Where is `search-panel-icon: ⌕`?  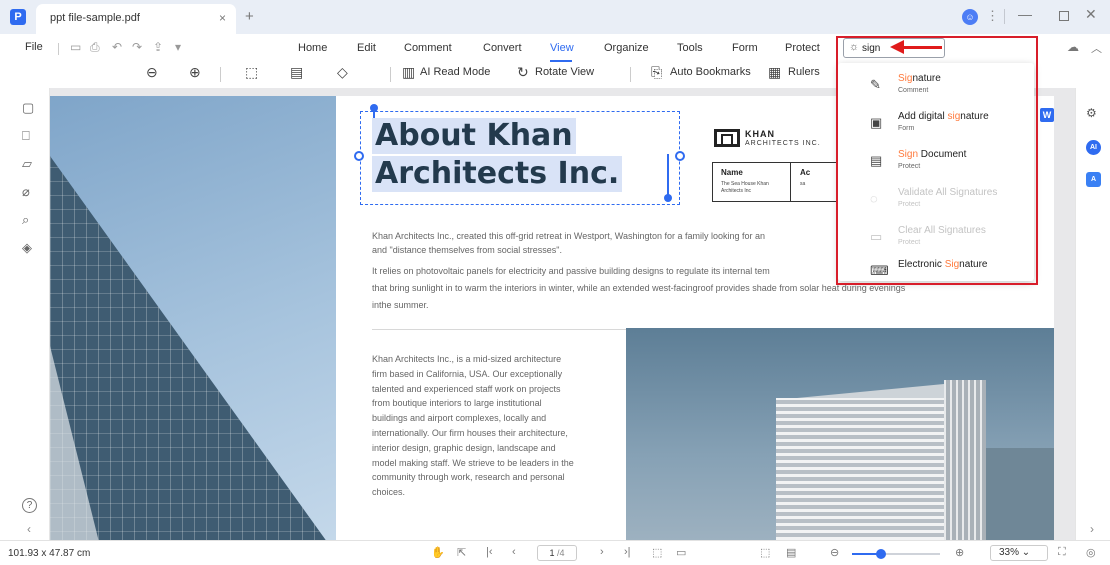 search-panel-icon: ⌕ is located at coordinates (25, 220).